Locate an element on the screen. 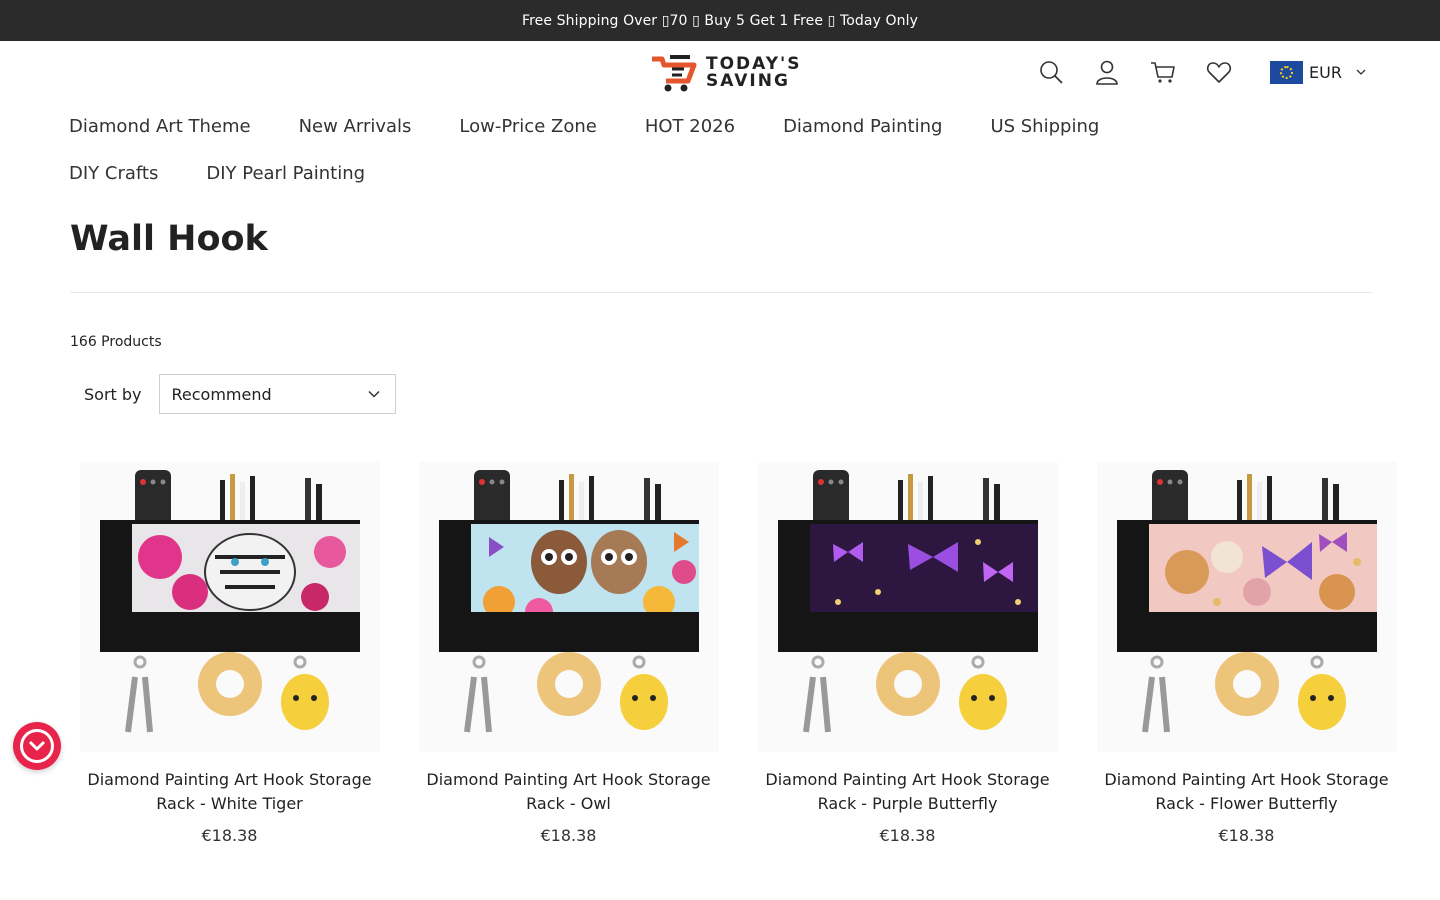 The height and width of the screenshot is (900, 1440). wishlist-icon is located at coordinates (1219, 72).